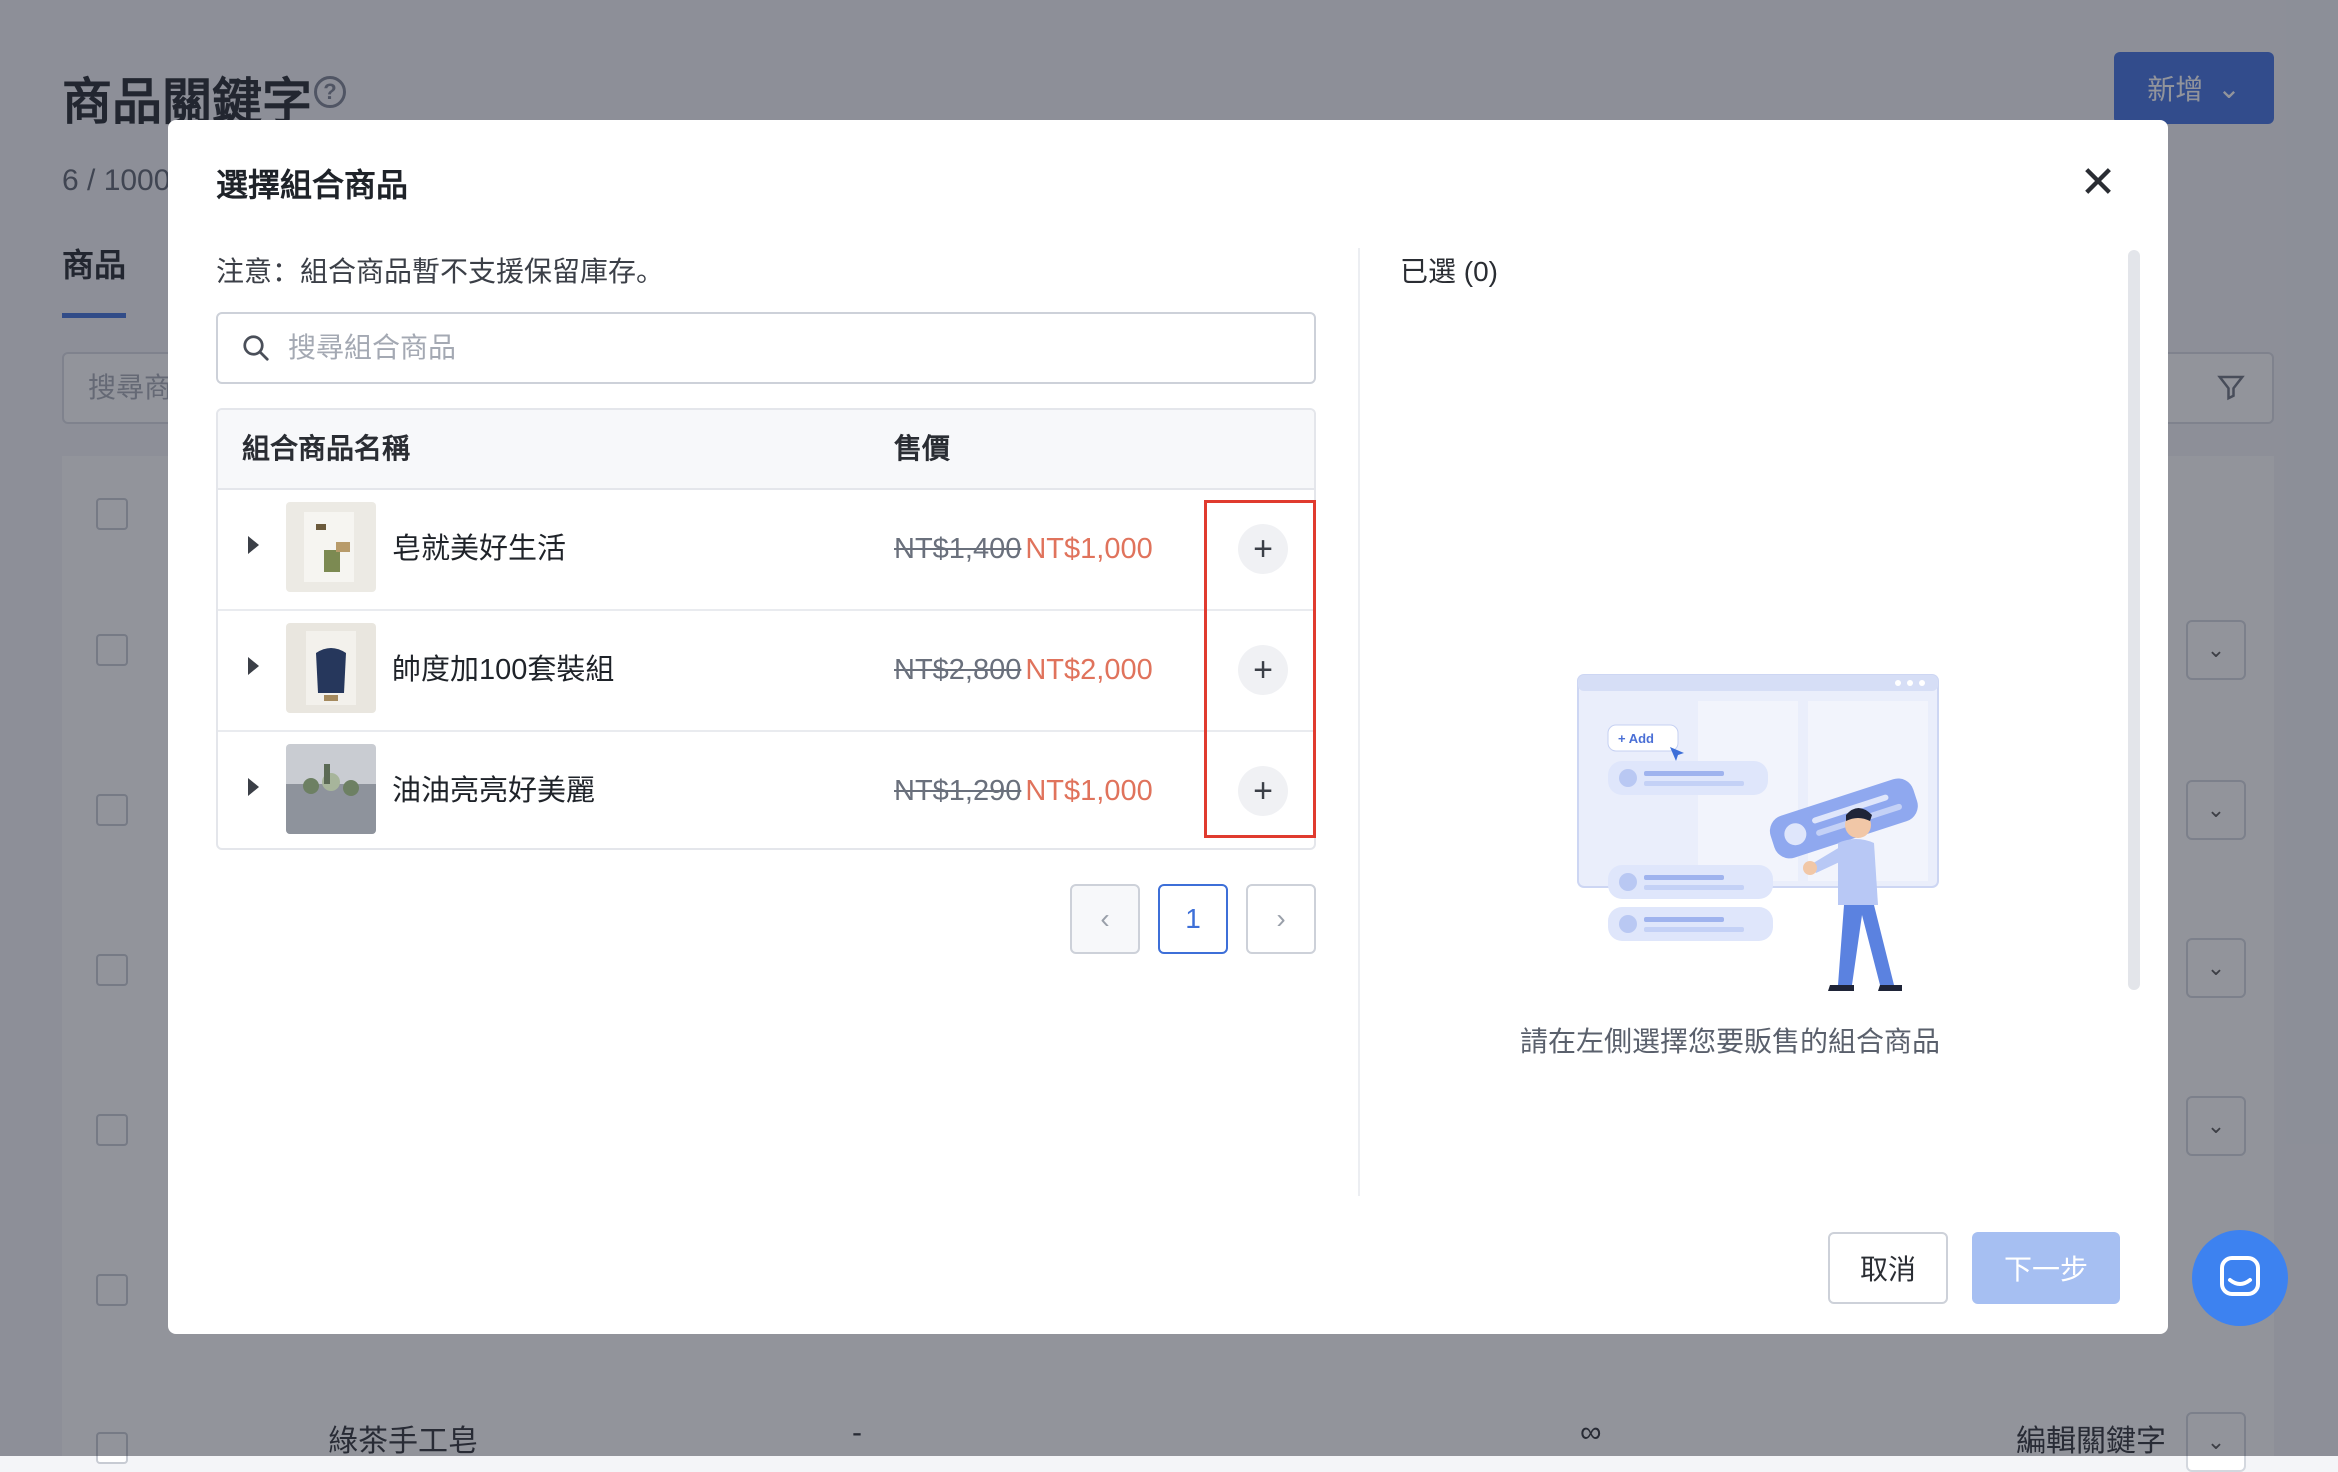  I want to click on product-price: NT$1,290 NT$1,000, so click(1023, 790).